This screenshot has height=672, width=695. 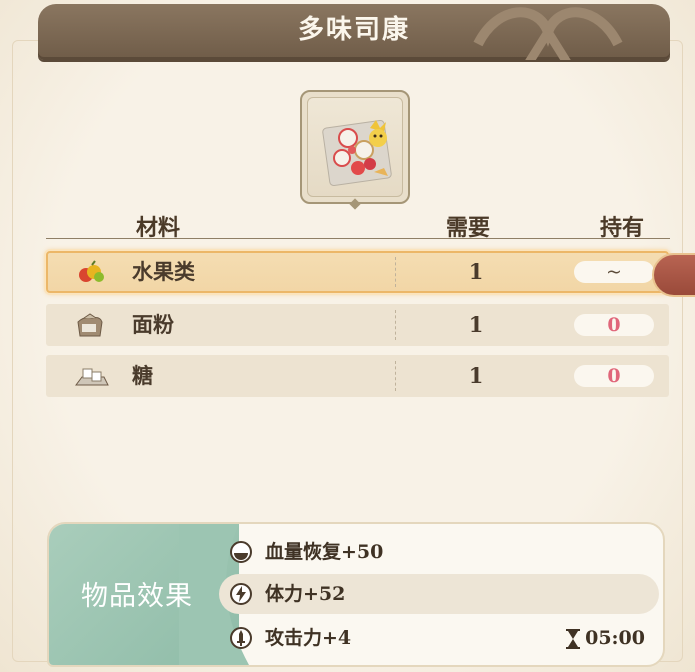 What do you see at coordinates (357, 272) in the screenshot?
I see `material-row-fruit: 水果类 1 ~` at bounding box center [357, 272].